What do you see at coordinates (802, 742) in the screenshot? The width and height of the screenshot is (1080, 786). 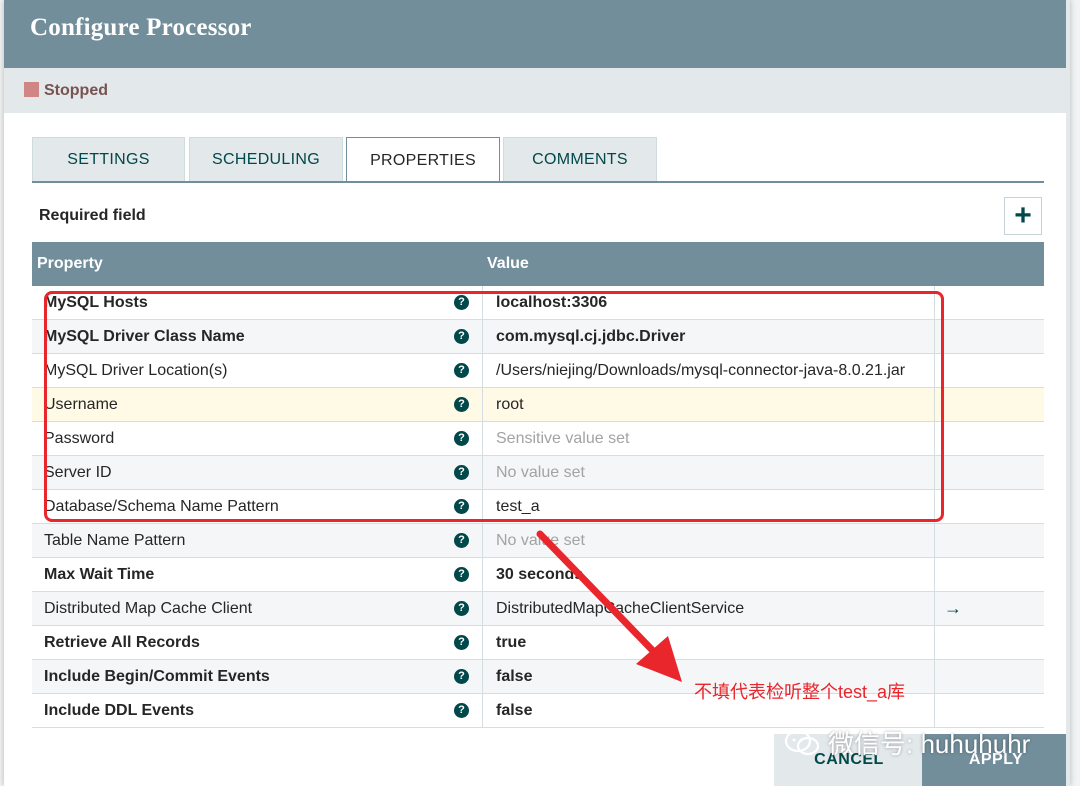 I see `wechat-icon` at bounding box center [802, 742].